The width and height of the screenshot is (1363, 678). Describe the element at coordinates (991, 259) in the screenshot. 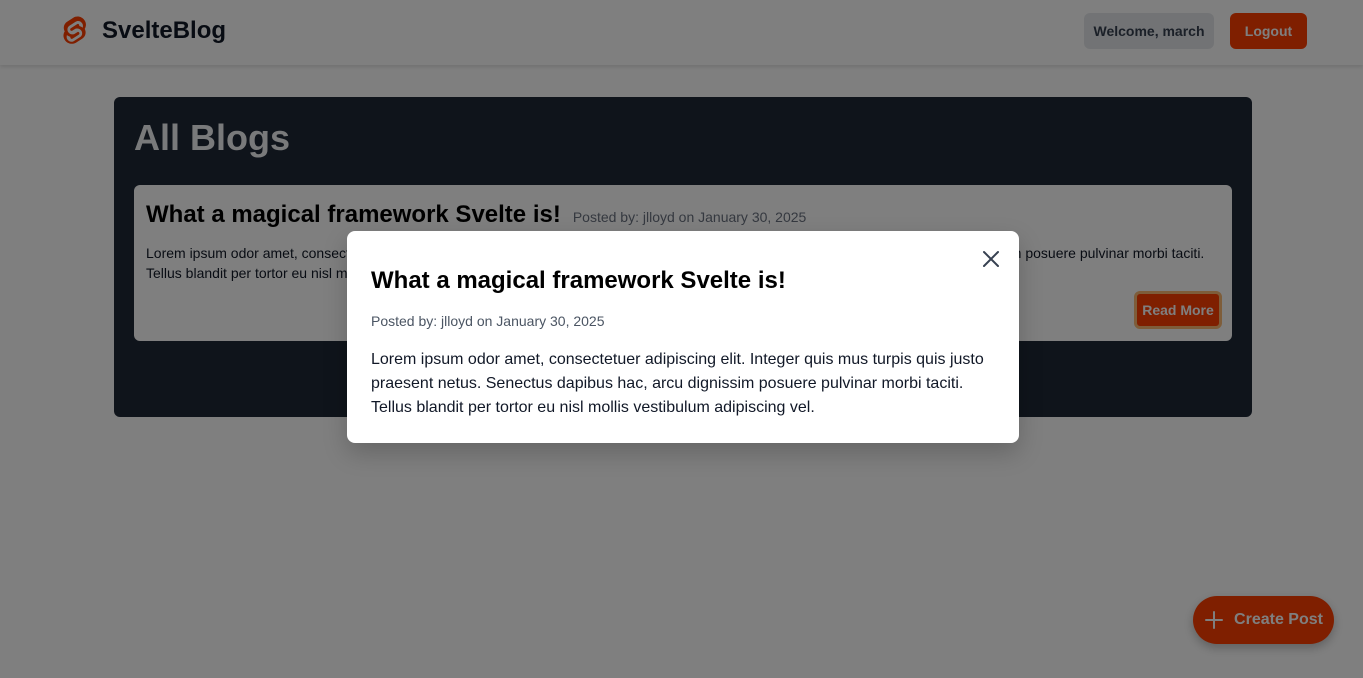

I see `close-icon` at that location.